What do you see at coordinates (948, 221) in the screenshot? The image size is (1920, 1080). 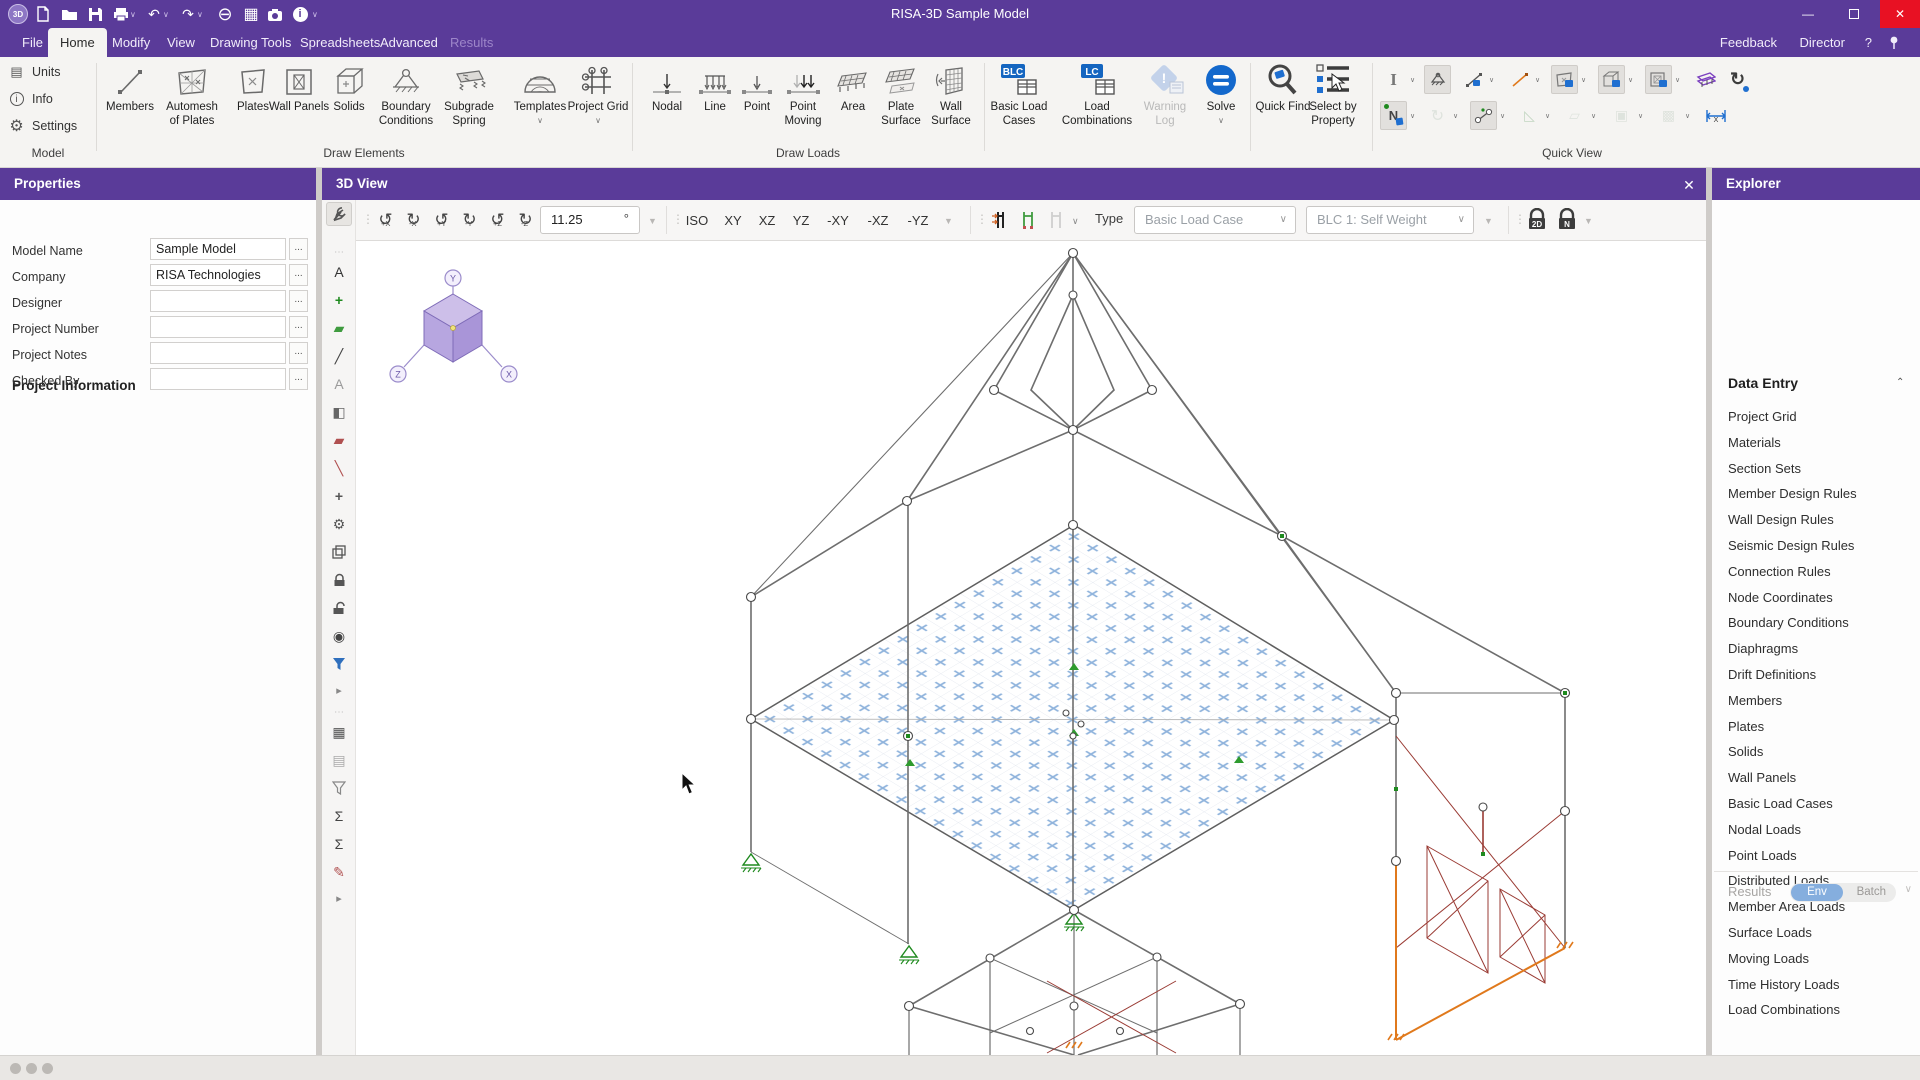 I see `views-dropdown-icon: ▼` at bounding box center [948, 221].